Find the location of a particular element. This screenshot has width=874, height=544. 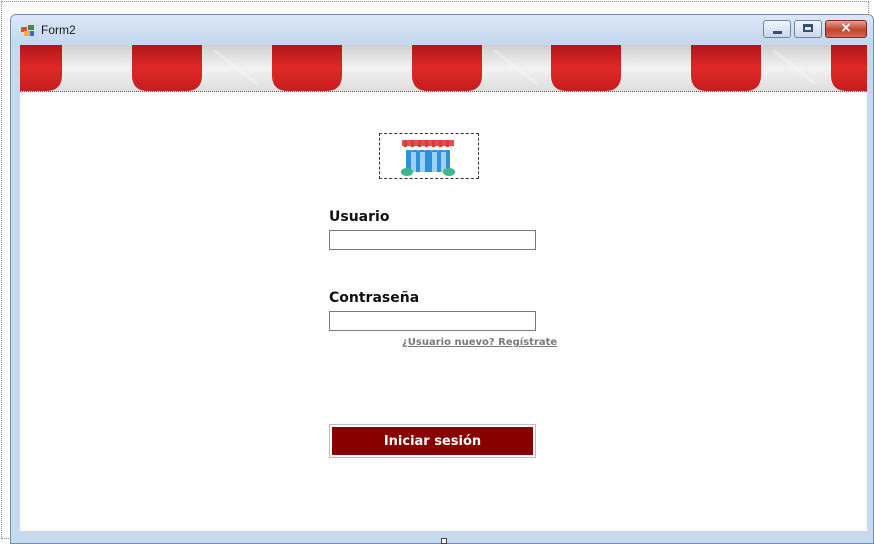

minimize-button is located at coordinates (777, 29).